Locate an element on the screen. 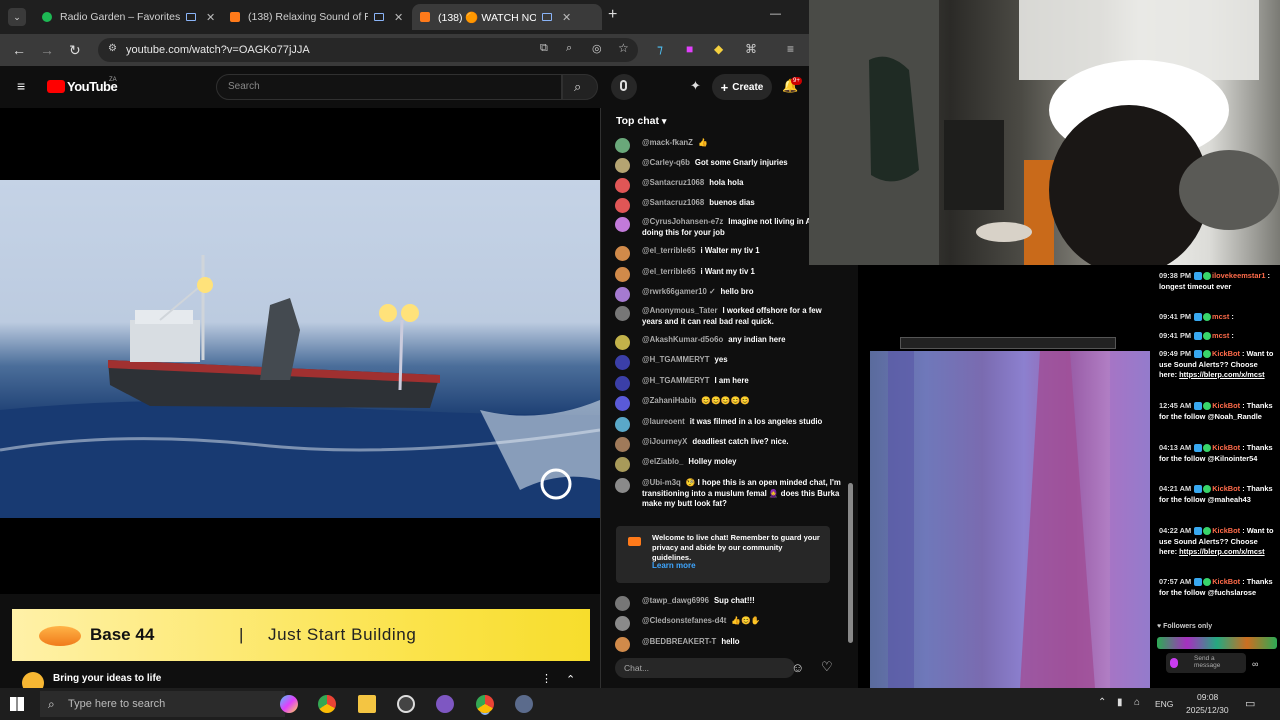  extension-translate-icon: ⁊ is located at coordinates (660, 49).